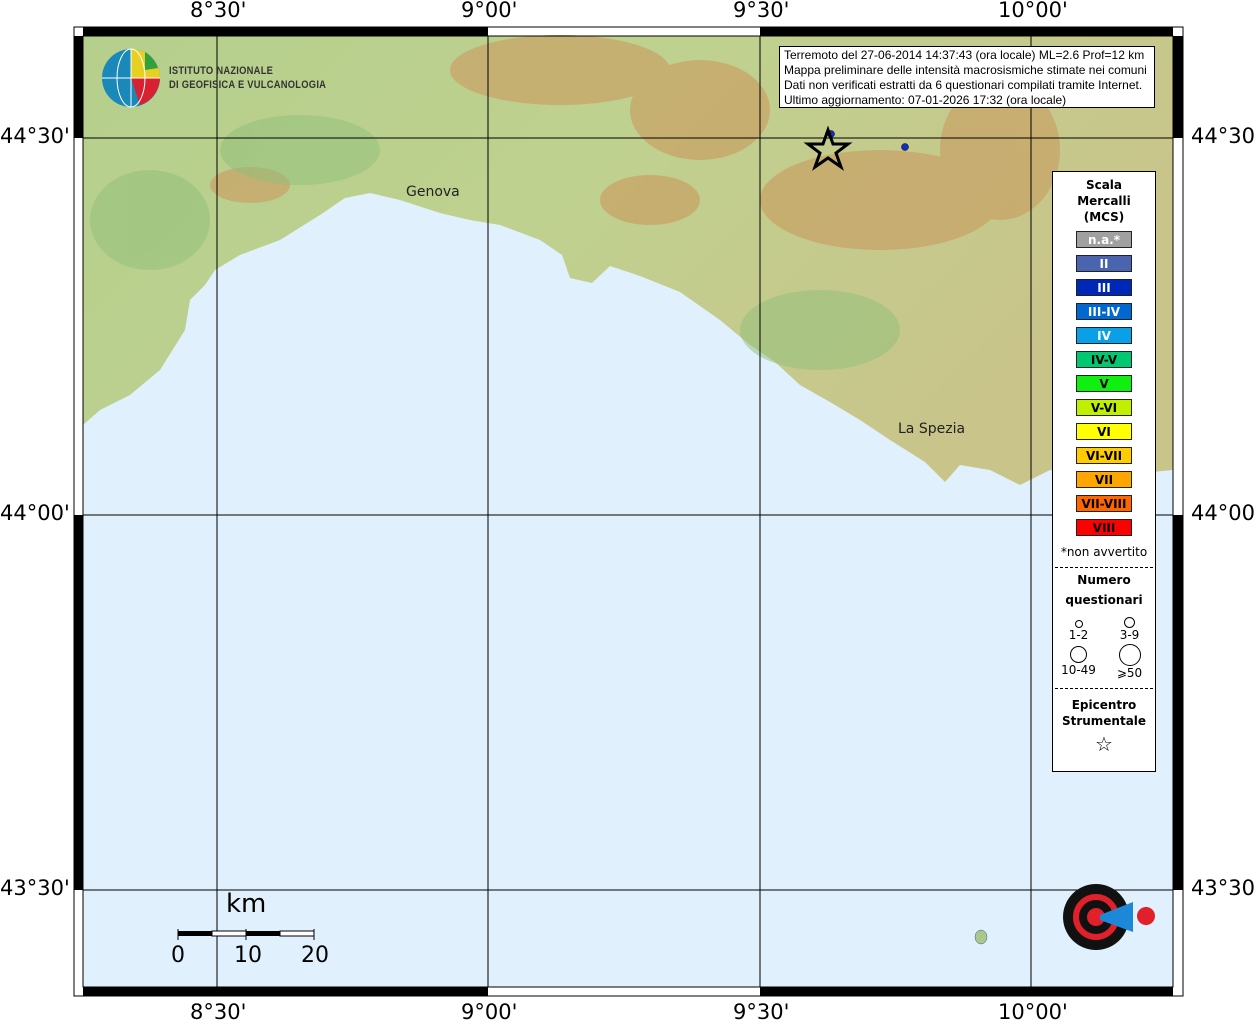 The image size is (1256, 1024). I want to click on size-label: ⩾50, so click(1129, 673).